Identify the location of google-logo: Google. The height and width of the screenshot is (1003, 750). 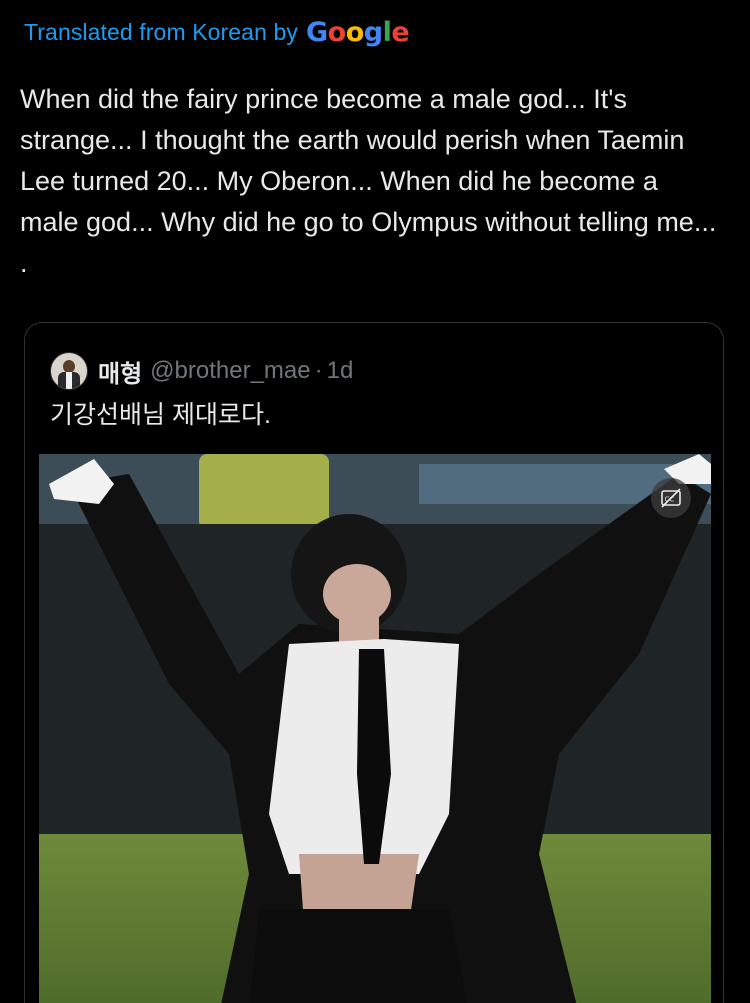
(357, 32).